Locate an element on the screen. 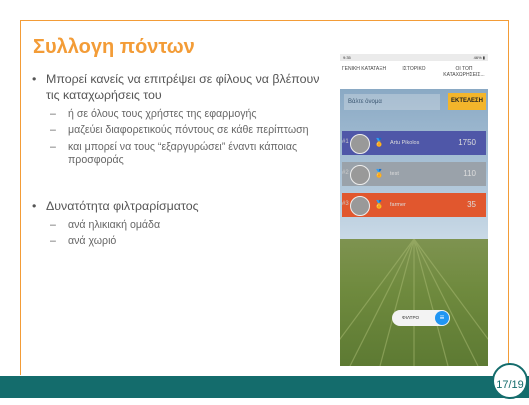 The height and width of the screenshot is (405, 529). sub-bullet: – ή σε όλους τους χρήστες της εφαρμογής is located at coordinates (182, 115).